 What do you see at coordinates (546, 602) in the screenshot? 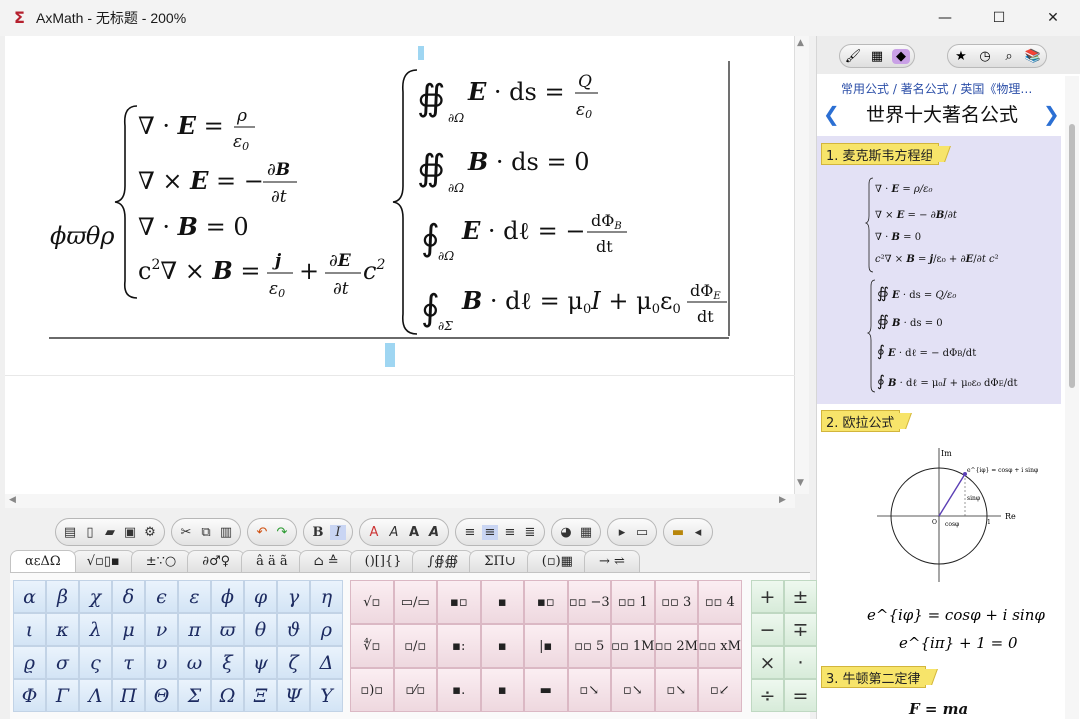
I see `template-button: ▪▫` at bounding box center [546, 602].